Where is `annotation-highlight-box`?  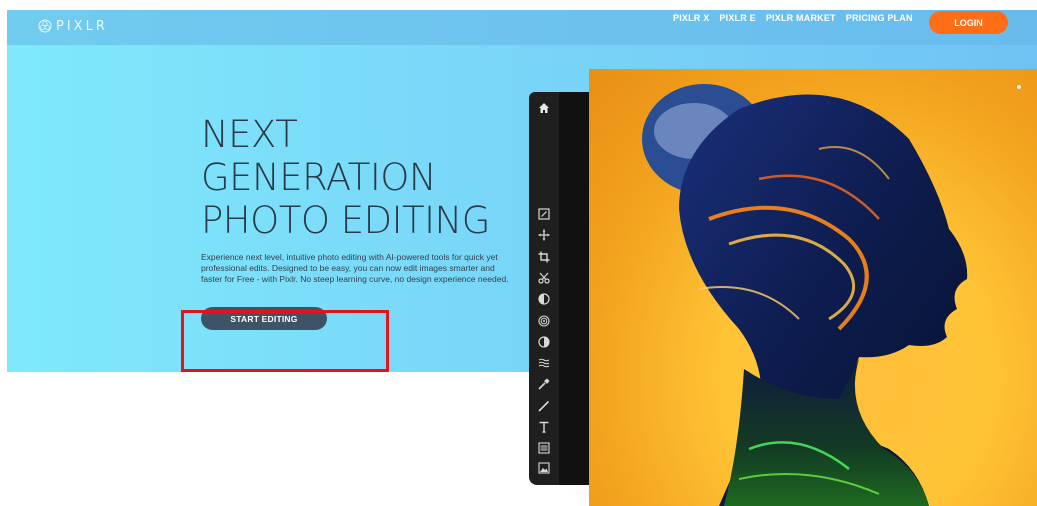
annotation-highlight-box is located at coordinates (285, 341).